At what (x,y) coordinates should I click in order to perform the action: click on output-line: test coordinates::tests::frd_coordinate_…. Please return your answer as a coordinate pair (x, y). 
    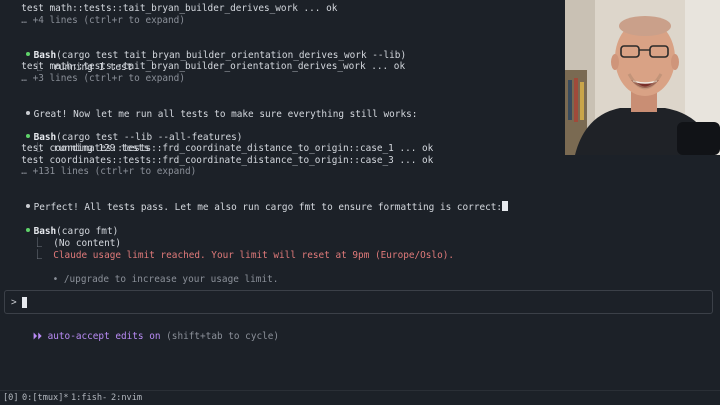
    Looking at the image, I should click on (222, 148).